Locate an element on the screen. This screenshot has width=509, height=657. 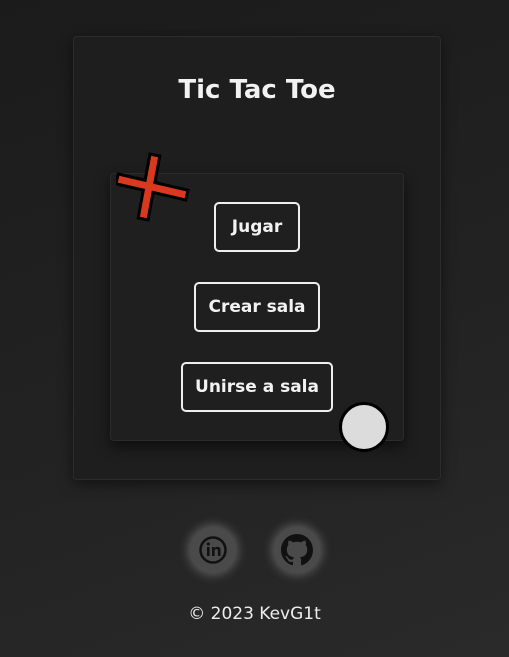
play-button: Jugar is located at coordinates (257, 227).